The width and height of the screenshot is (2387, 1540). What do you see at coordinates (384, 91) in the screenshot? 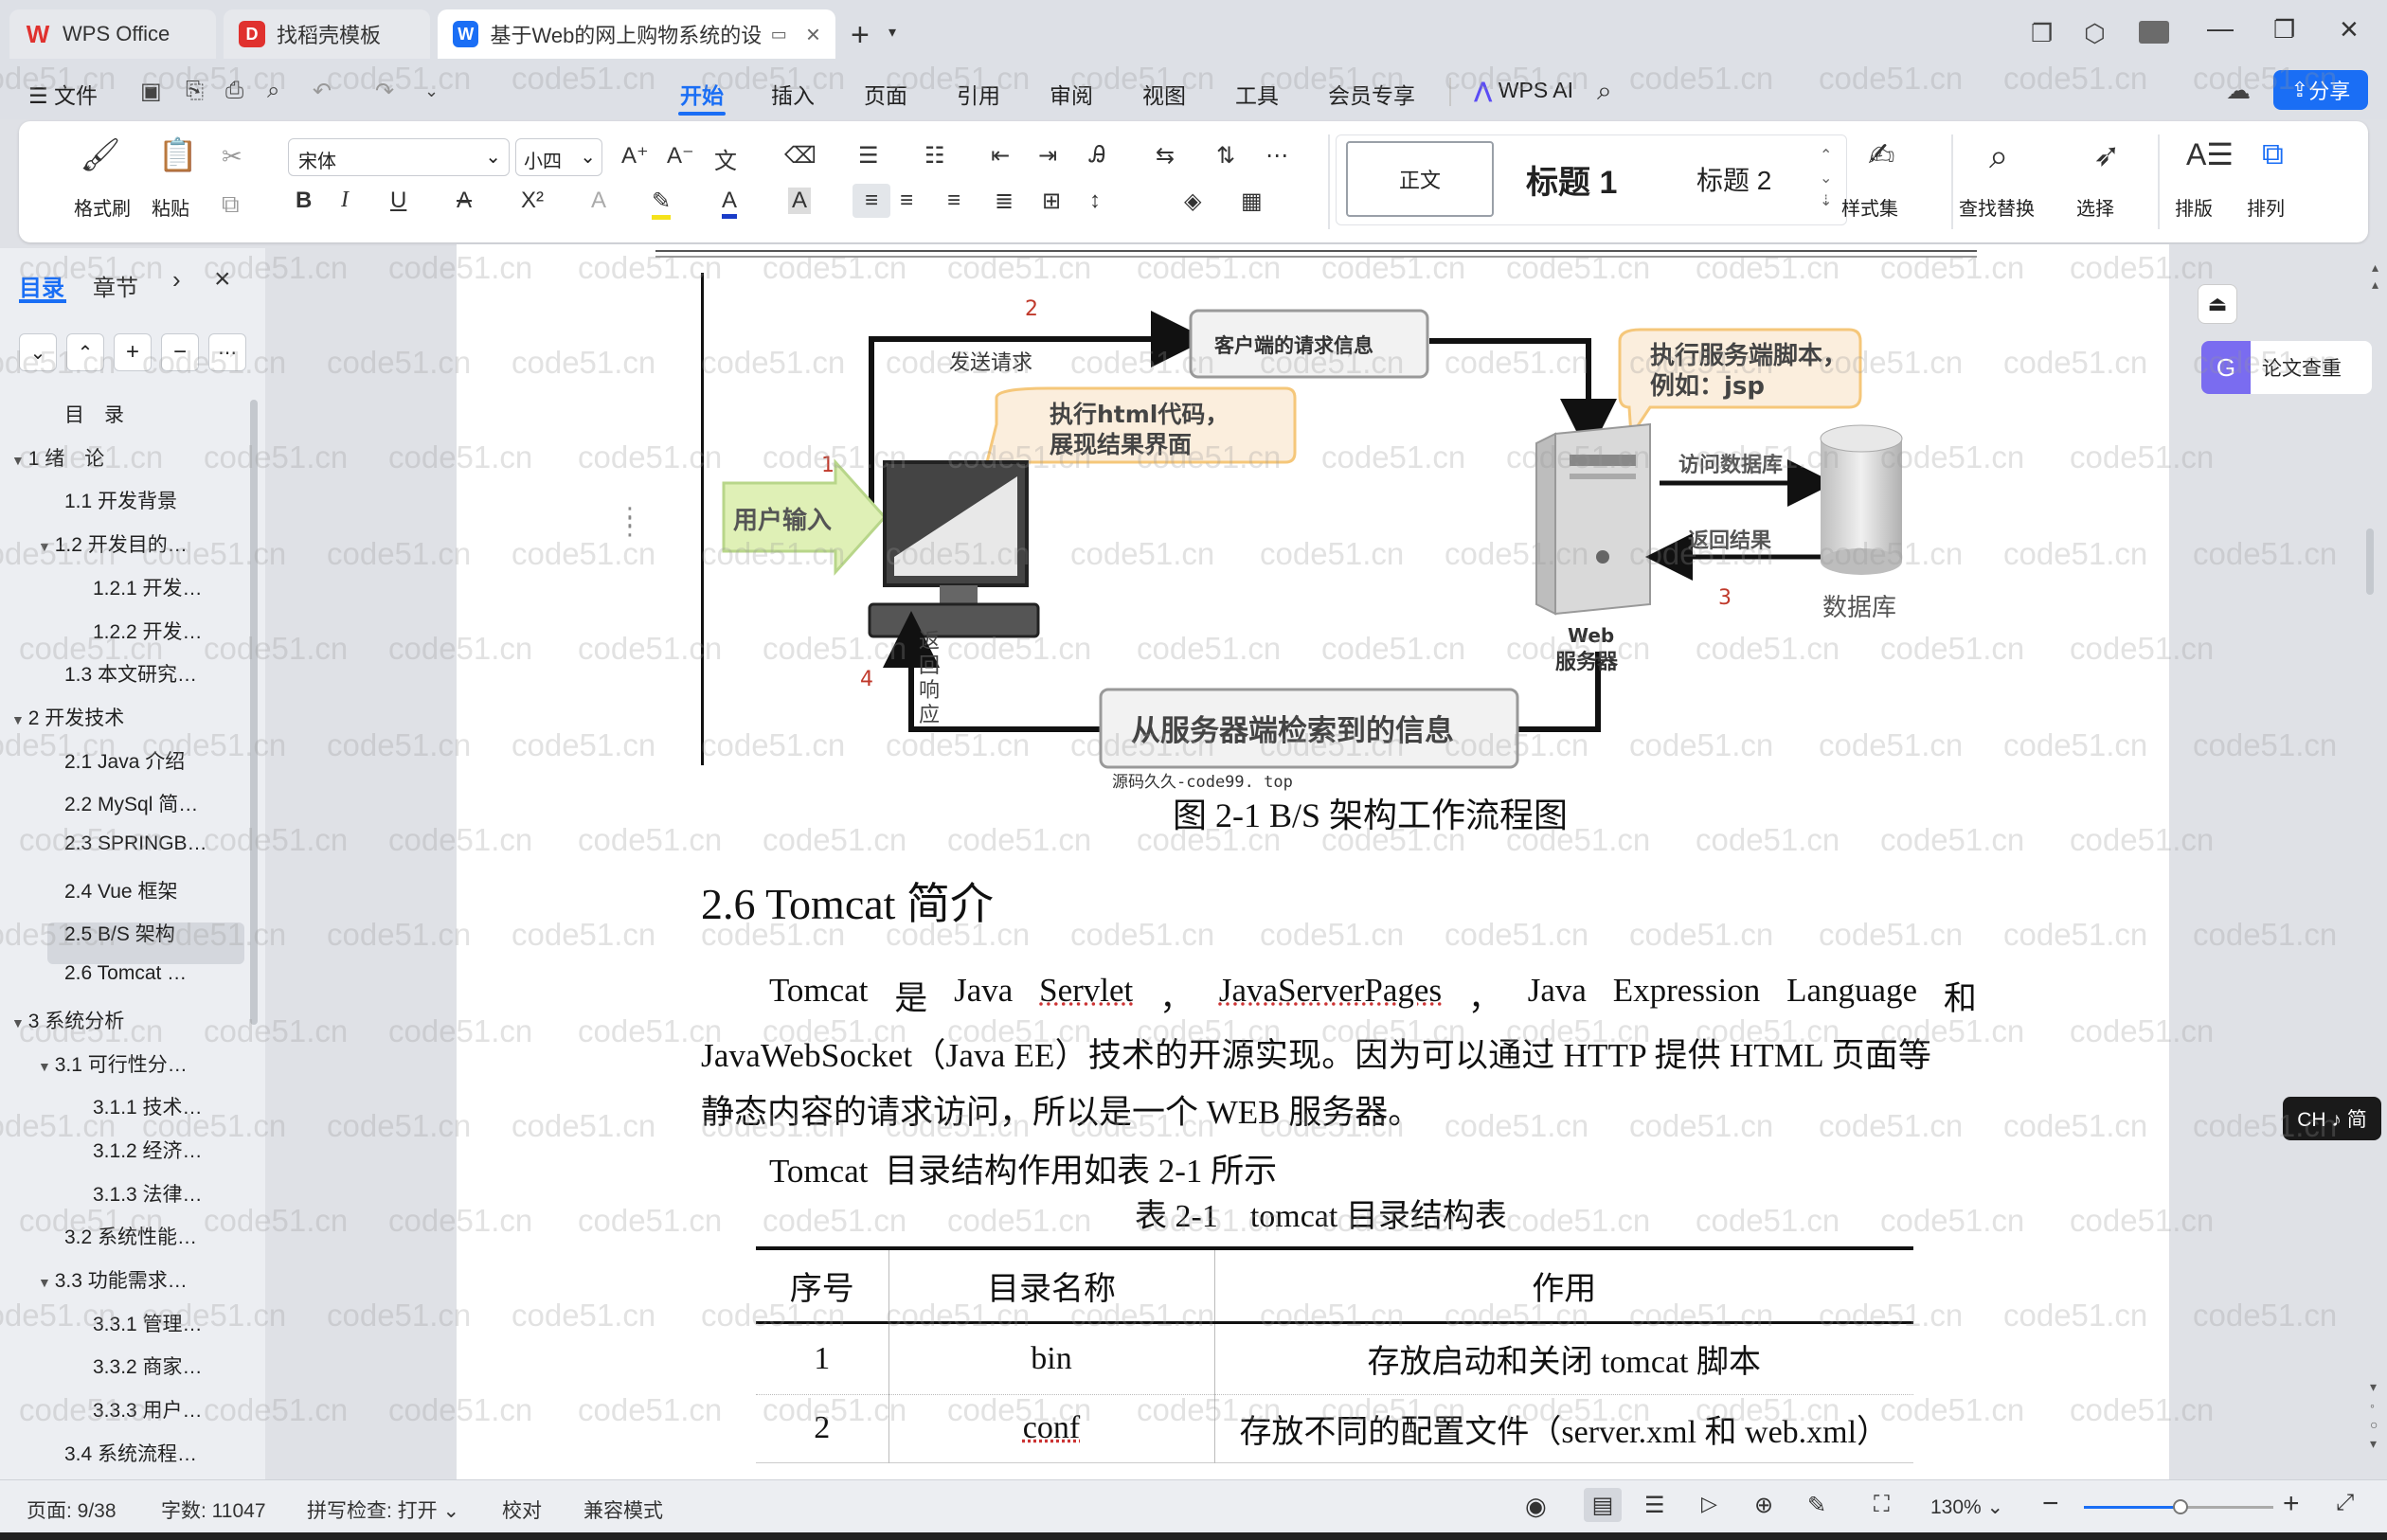
I see `redo-icon: ↷` at bounding box center [384, 91].